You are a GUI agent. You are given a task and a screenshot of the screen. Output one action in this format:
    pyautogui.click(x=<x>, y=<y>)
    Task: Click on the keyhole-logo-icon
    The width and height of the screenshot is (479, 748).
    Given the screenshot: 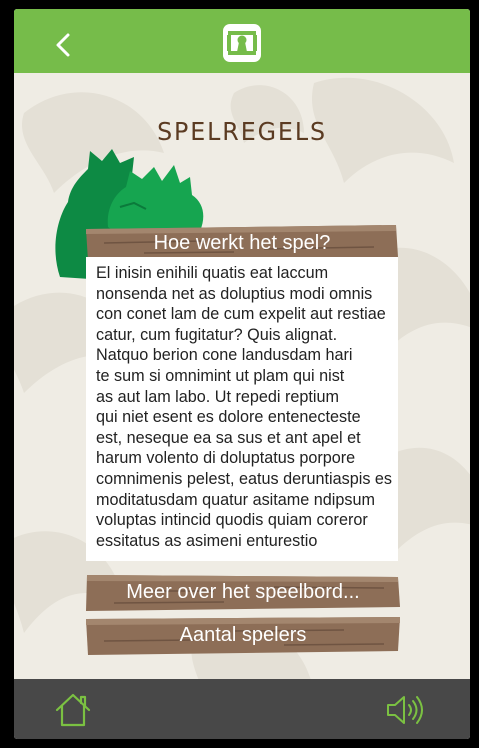 What is the action you would take?
    pyautogui.click(x=242, y=43)
    